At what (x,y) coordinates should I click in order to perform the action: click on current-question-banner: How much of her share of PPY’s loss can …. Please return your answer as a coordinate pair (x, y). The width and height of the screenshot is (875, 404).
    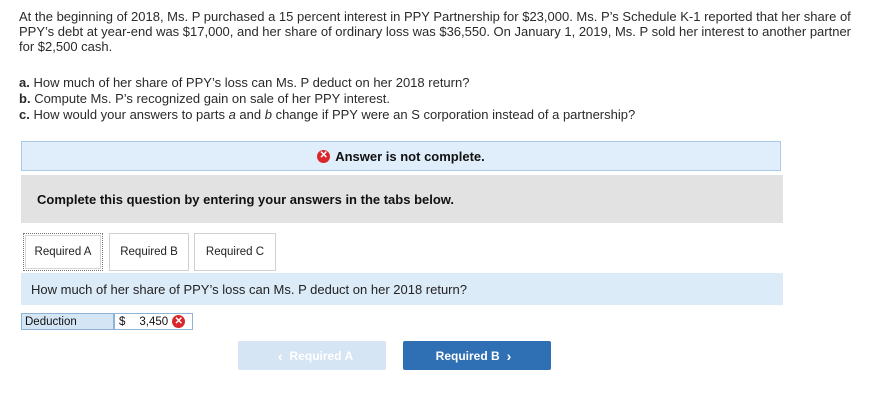
    Looking at the image, I should click on (402, 289).